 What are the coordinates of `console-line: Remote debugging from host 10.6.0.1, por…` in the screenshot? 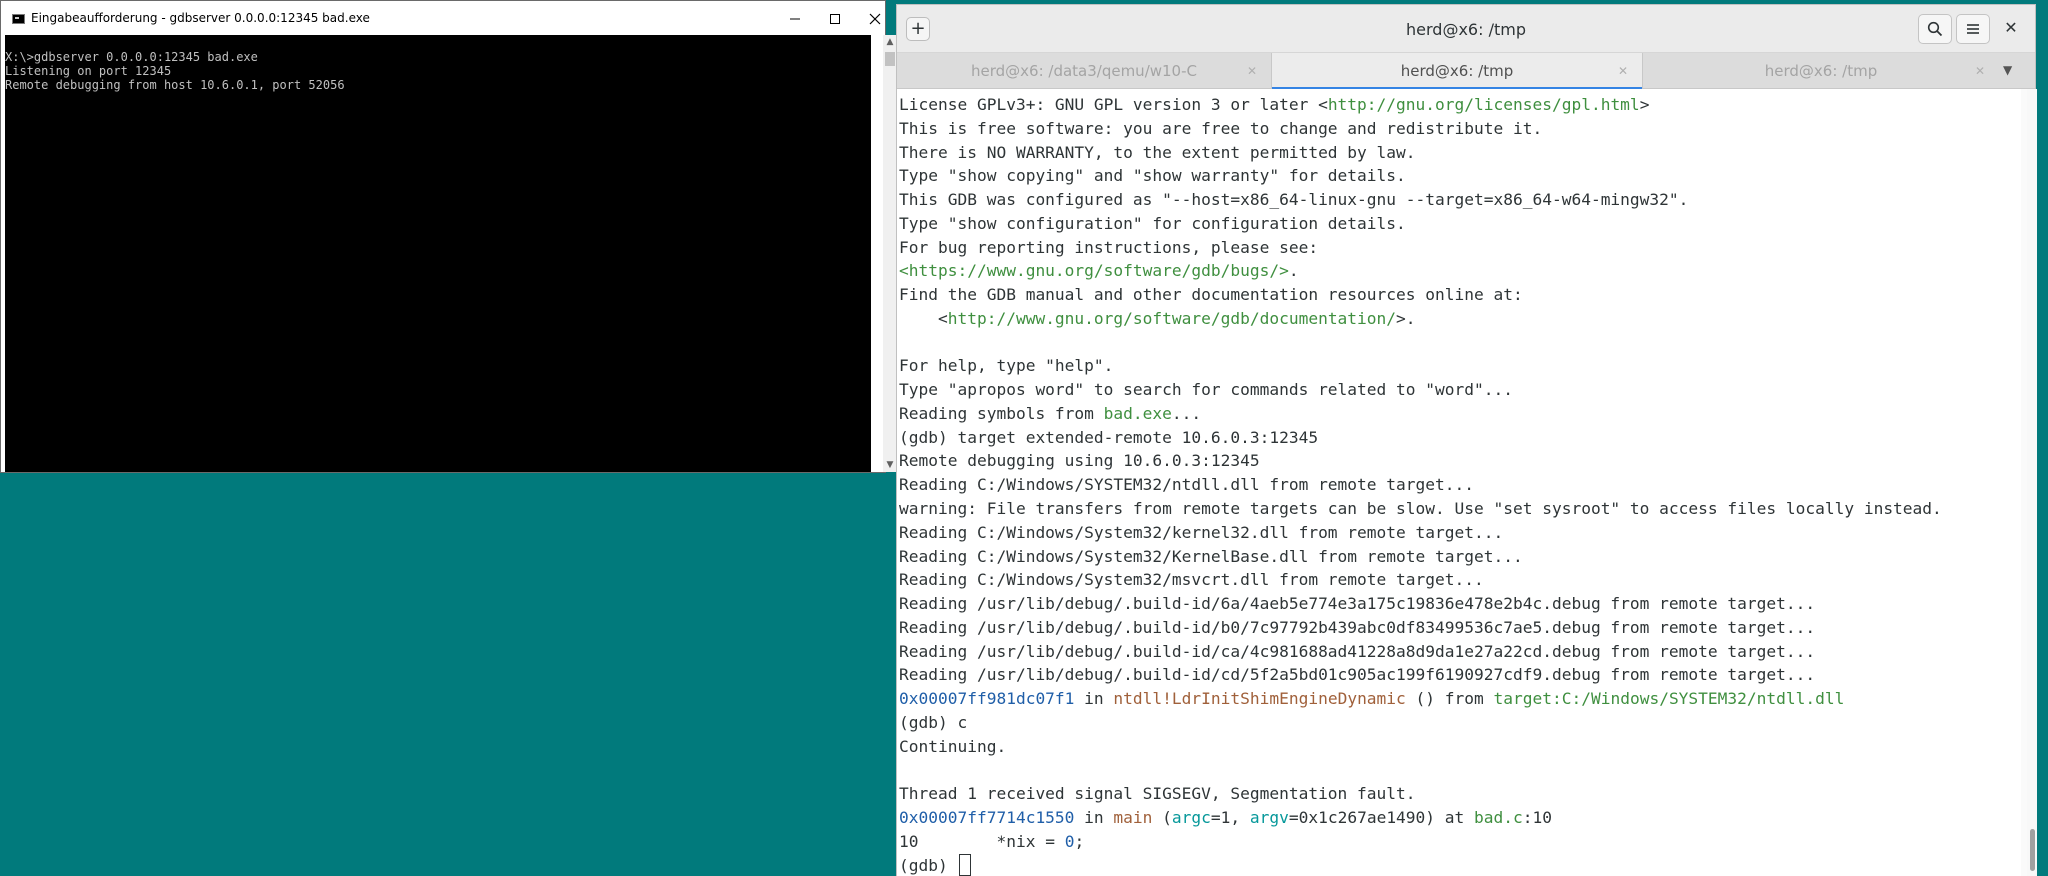 It's located at (175, 85).